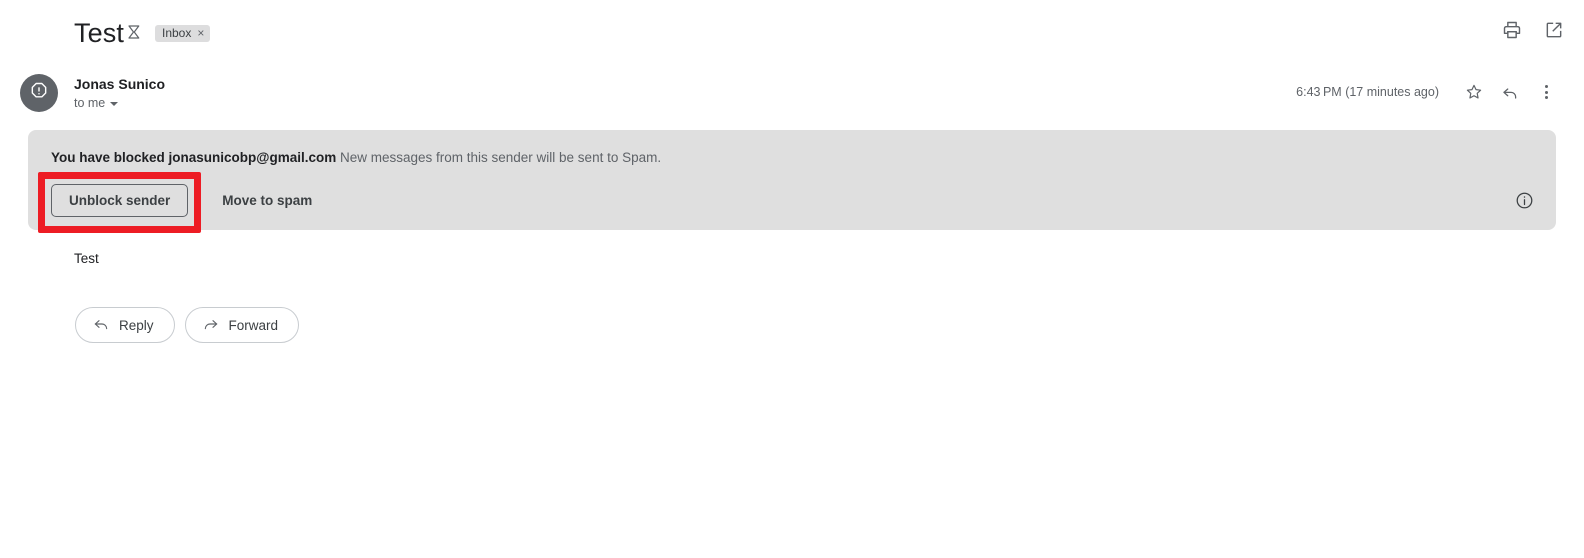 The image size is (1584, 558). Describe the element at coordinates (135, 32) in the screenshot. I see `inbox-chevron-icon` at that location.